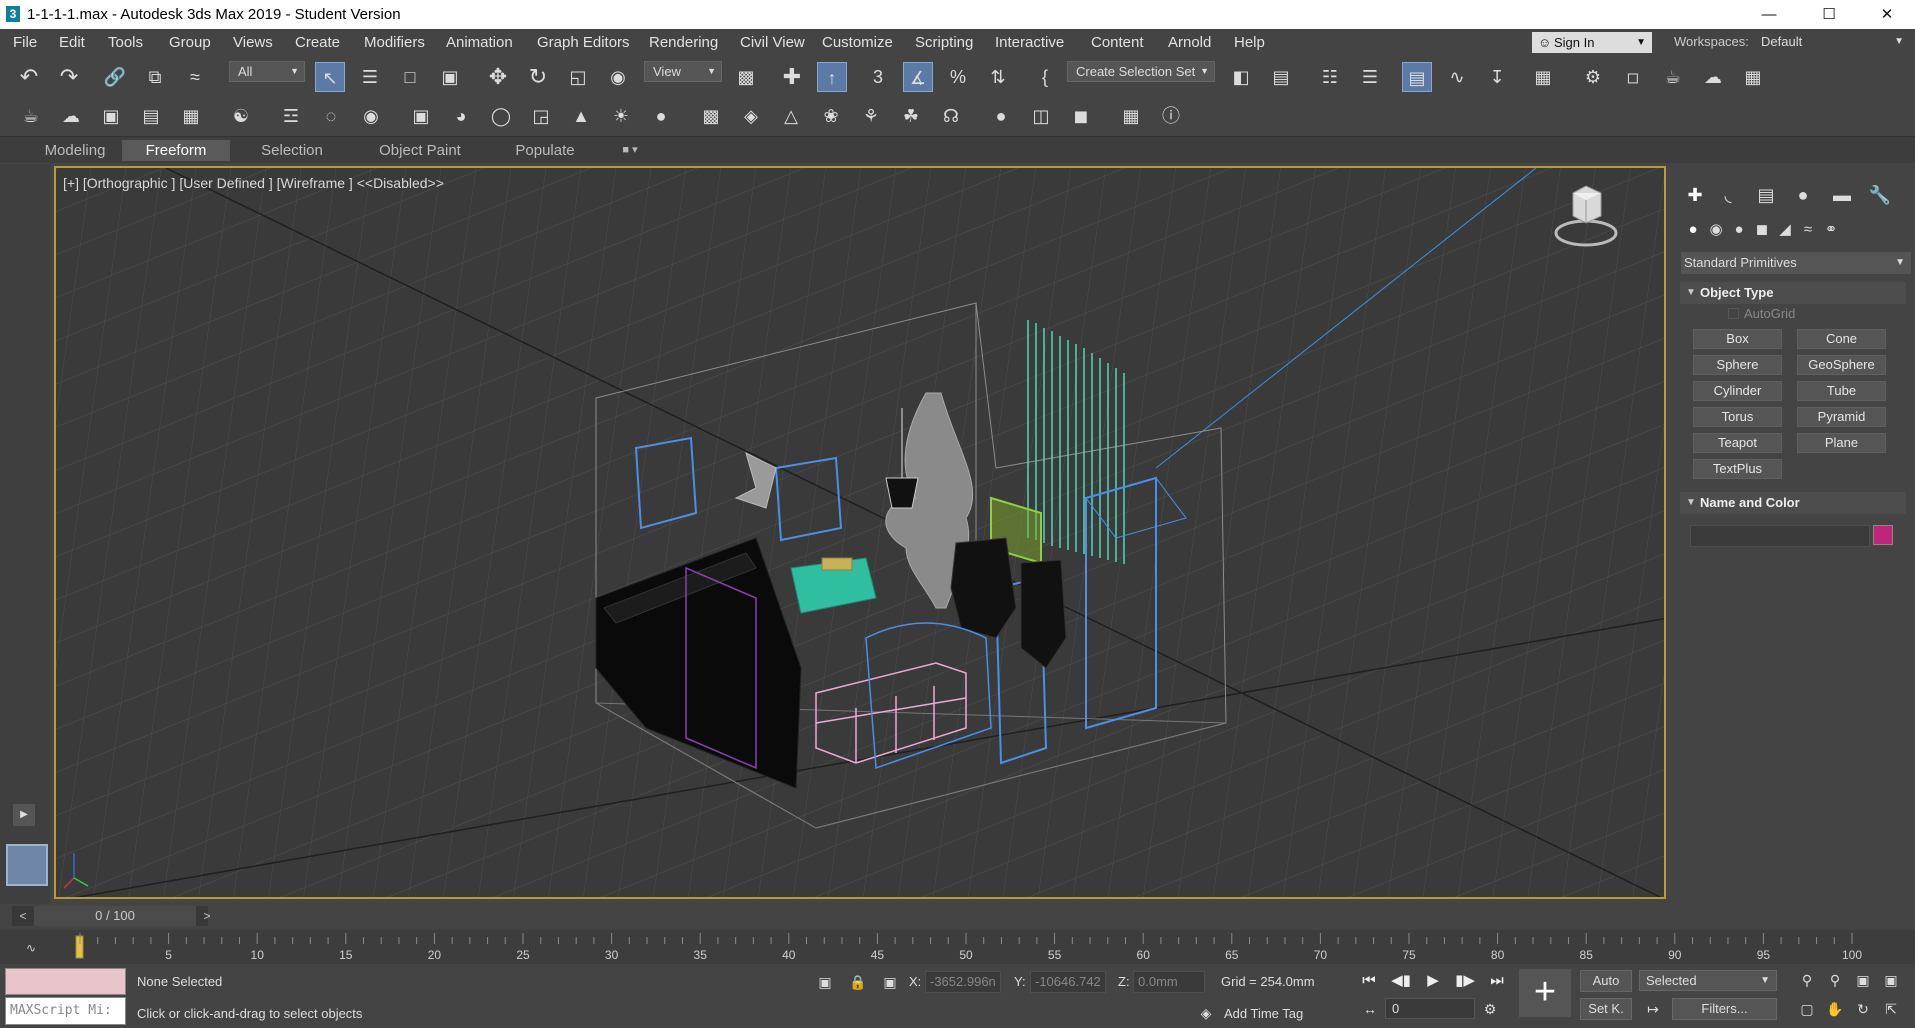 This screenshot has width=1915, height=1028. What do you see at coordinates (115, 77) in the screenshot?
I see `link-icon: 🔗` at bounding box center [115, 77].